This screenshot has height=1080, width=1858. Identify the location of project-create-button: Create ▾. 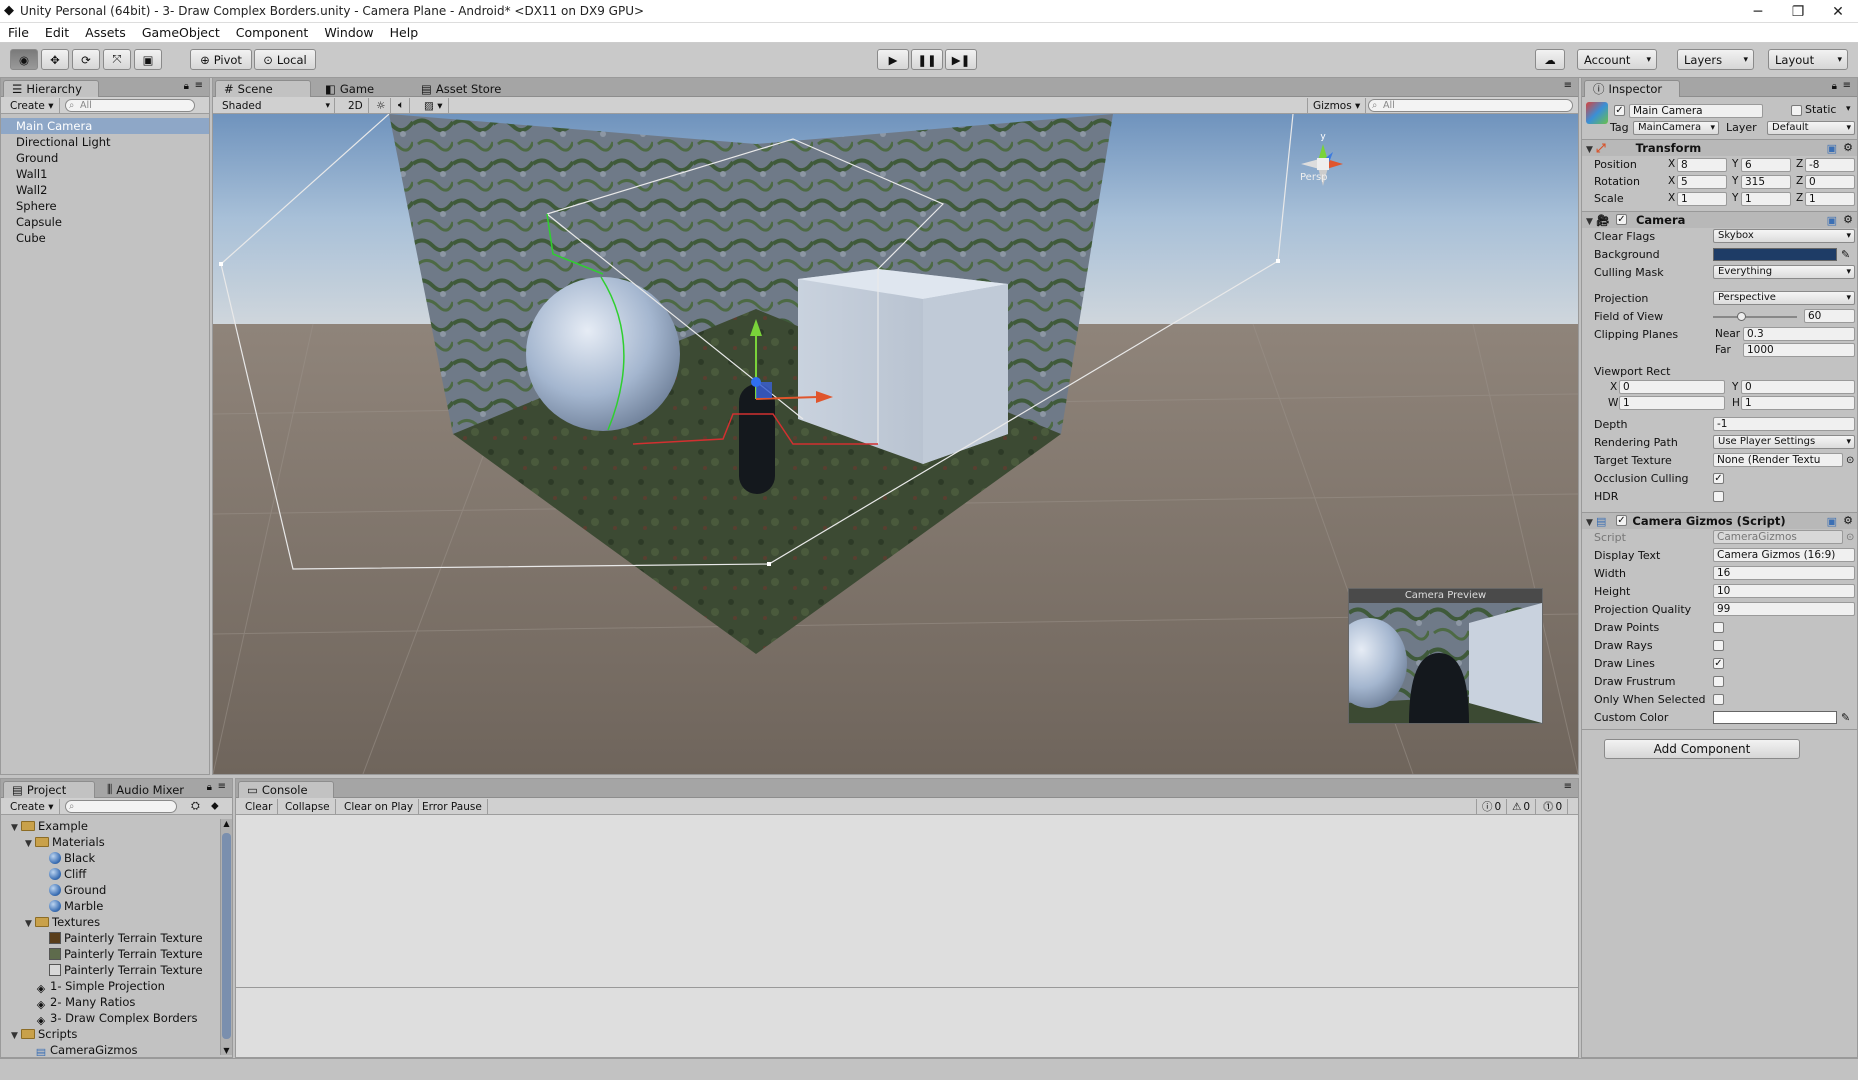
(32, 806).